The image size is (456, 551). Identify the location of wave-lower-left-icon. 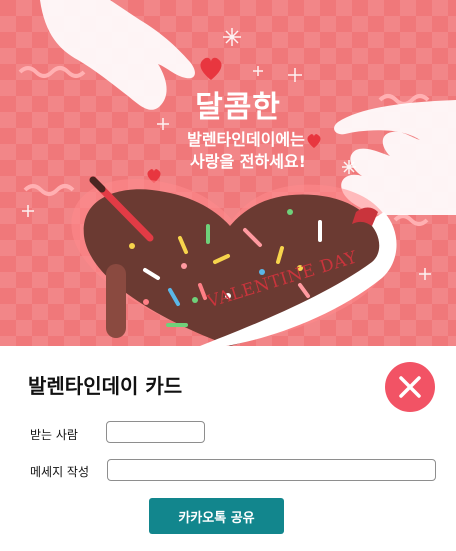
(49, 190).